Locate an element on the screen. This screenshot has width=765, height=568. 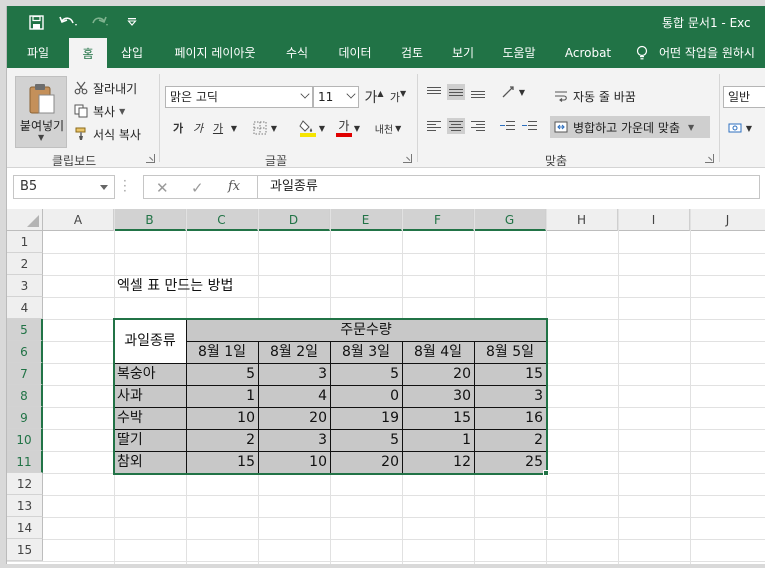
customize-toolbar-icon is located at coordinates (132, 22).